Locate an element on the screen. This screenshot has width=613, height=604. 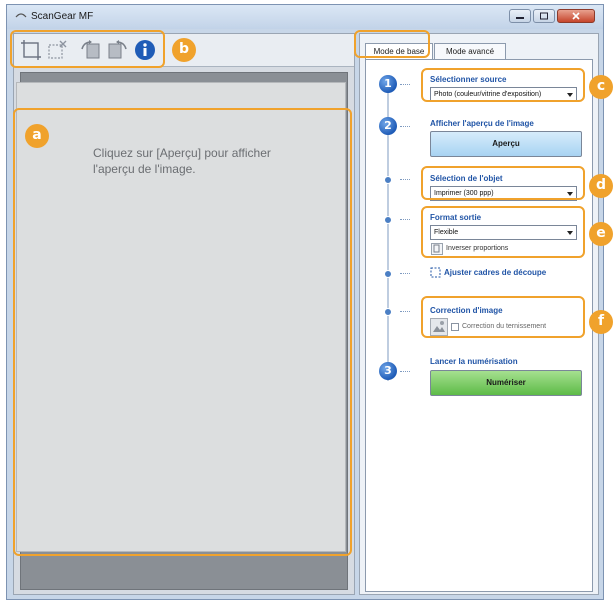
step-2-badge: 2 is located at coordinates (388, 126).